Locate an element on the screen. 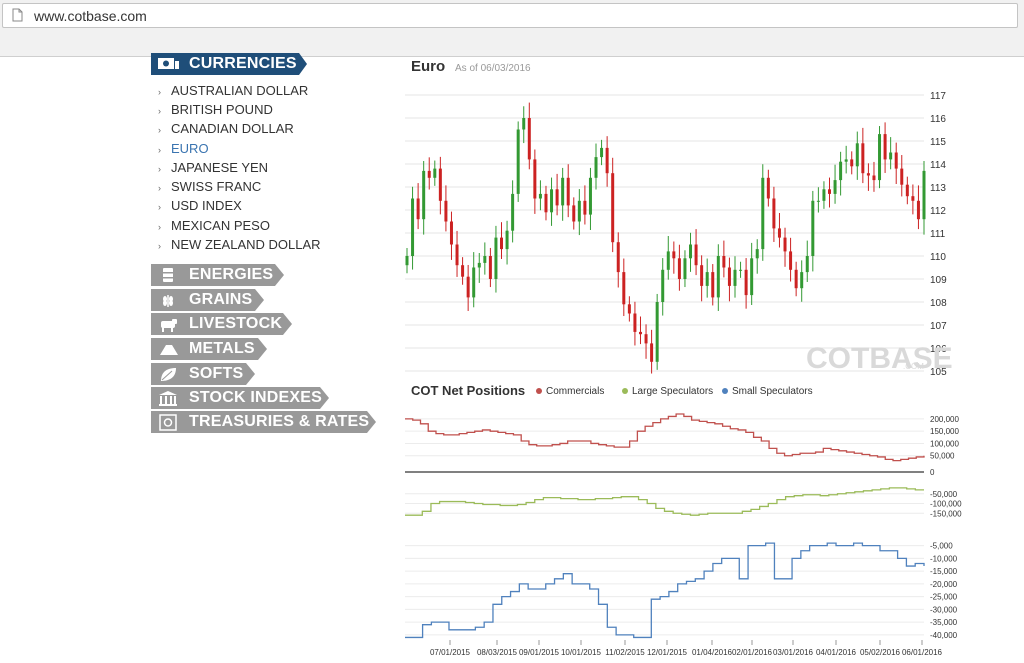 This screenshot has height=663, width=1024. y-tick-label: 111 is located at coordinates (938, 234).